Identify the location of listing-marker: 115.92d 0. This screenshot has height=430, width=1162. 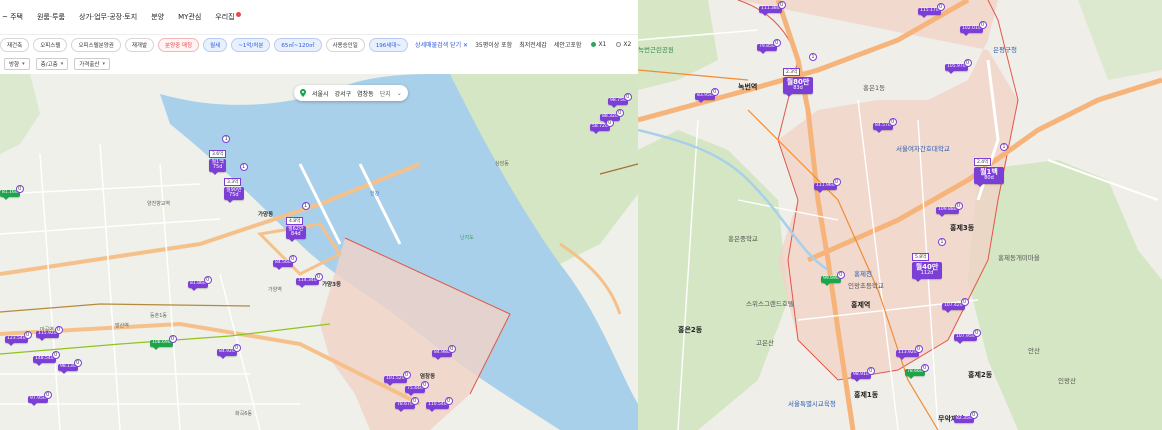
(49, 333).